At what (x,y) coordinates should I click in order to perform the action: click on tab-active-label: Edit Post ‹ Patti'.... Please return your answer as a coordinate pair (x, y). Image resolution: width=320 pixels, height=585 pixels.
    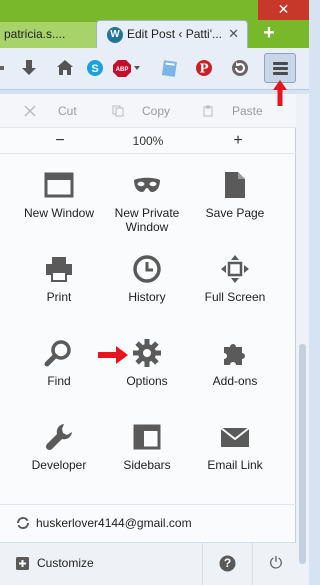
    Looking at the image, I should click on (174, 34).